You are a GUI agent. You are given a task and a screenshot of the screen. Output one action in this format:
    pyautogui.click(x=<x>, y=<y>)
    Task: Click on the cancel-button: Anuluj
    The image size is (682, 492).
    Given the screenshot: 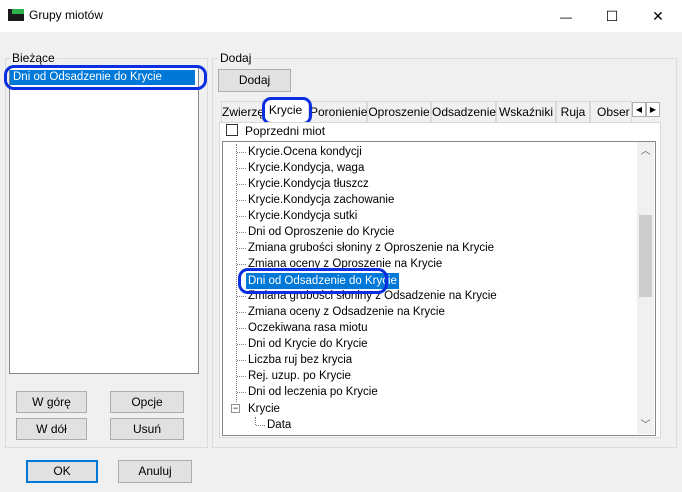 What is the action you would take?
    pyautogui.click(x=155, y=471)
    